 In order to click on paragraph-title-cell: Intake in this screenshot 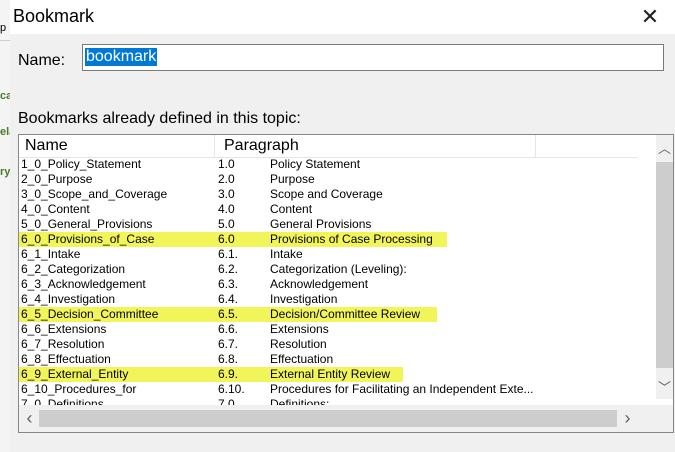, I will do `click(286, 254)`.